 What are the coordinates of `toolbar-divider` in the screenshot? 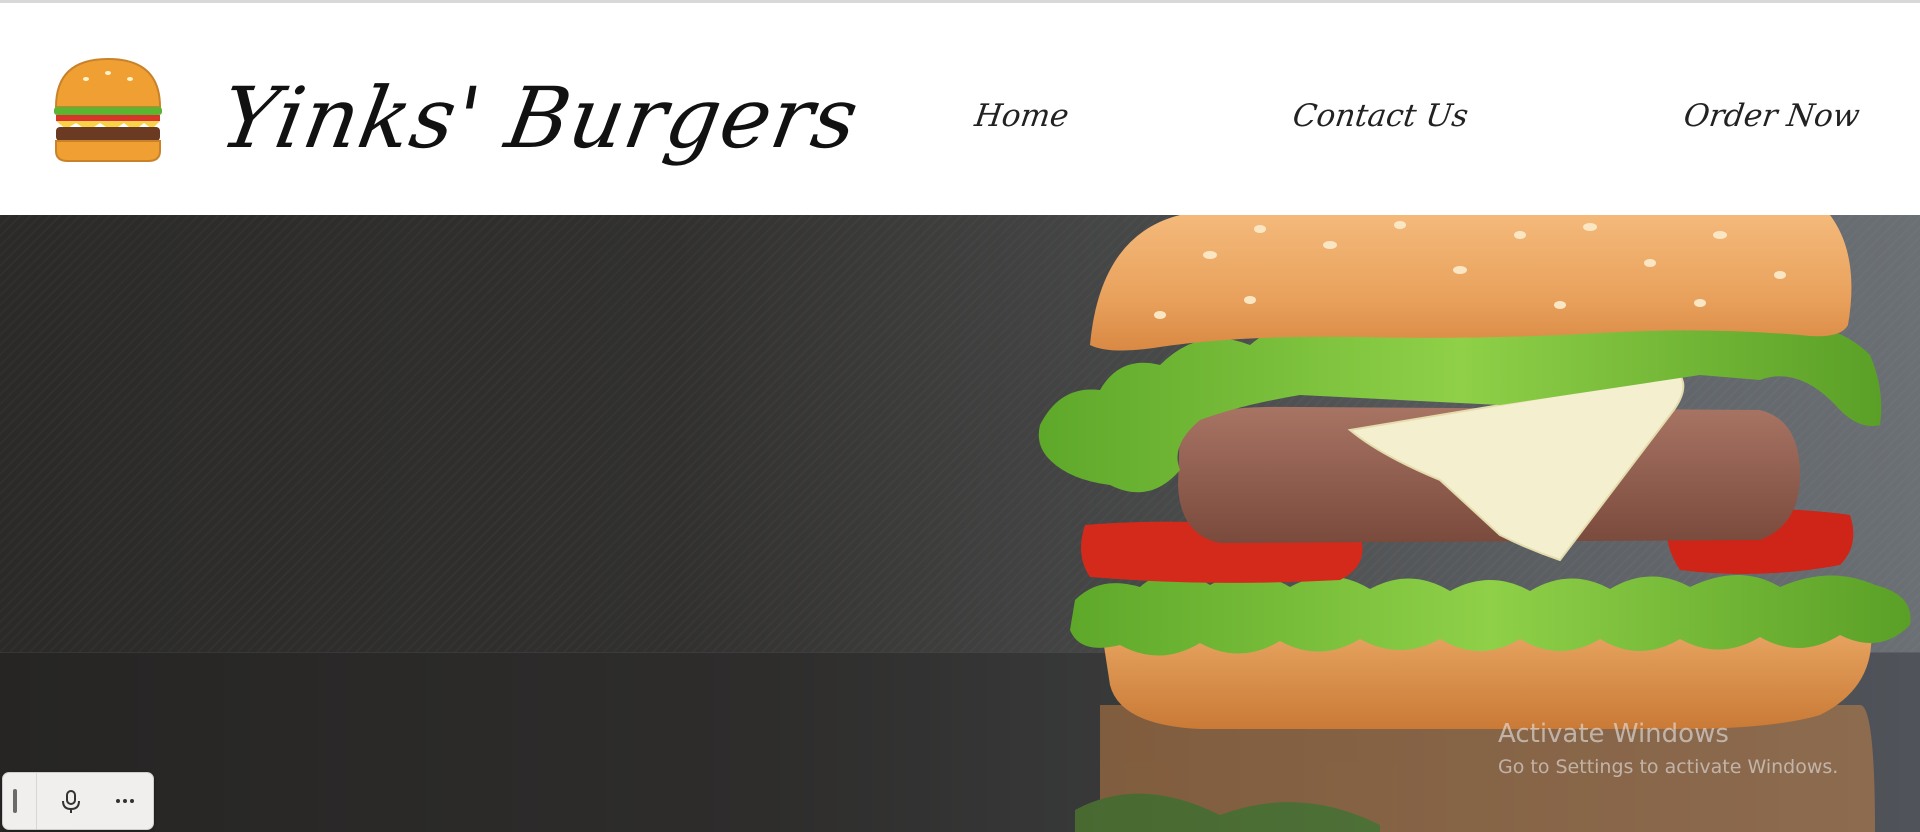 It's located at (36, 801).